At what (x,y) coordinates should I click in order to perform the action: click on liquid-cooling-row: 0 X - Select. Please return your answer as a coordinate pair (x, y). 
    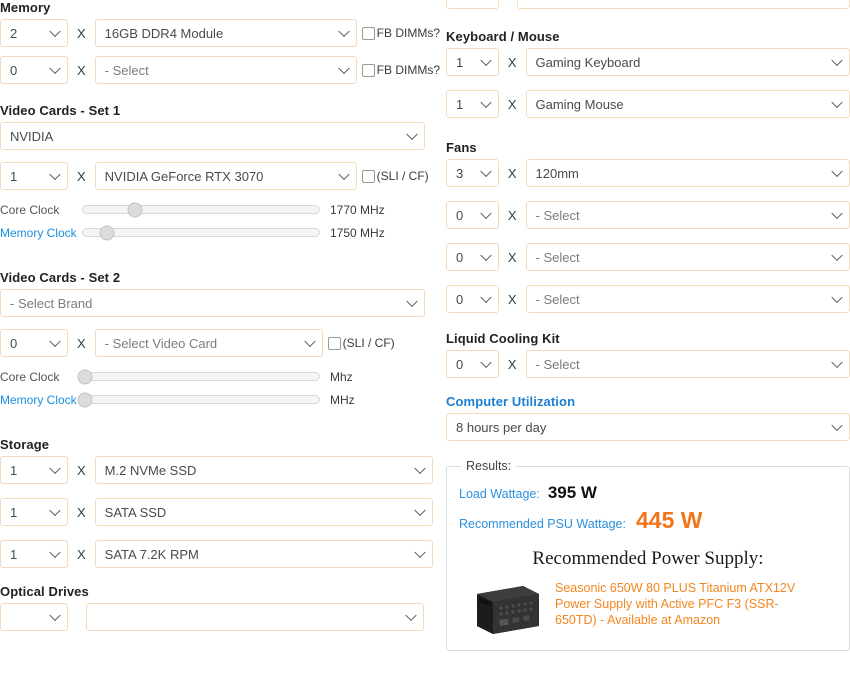
    Looking at the image, I should click on (648, 364).